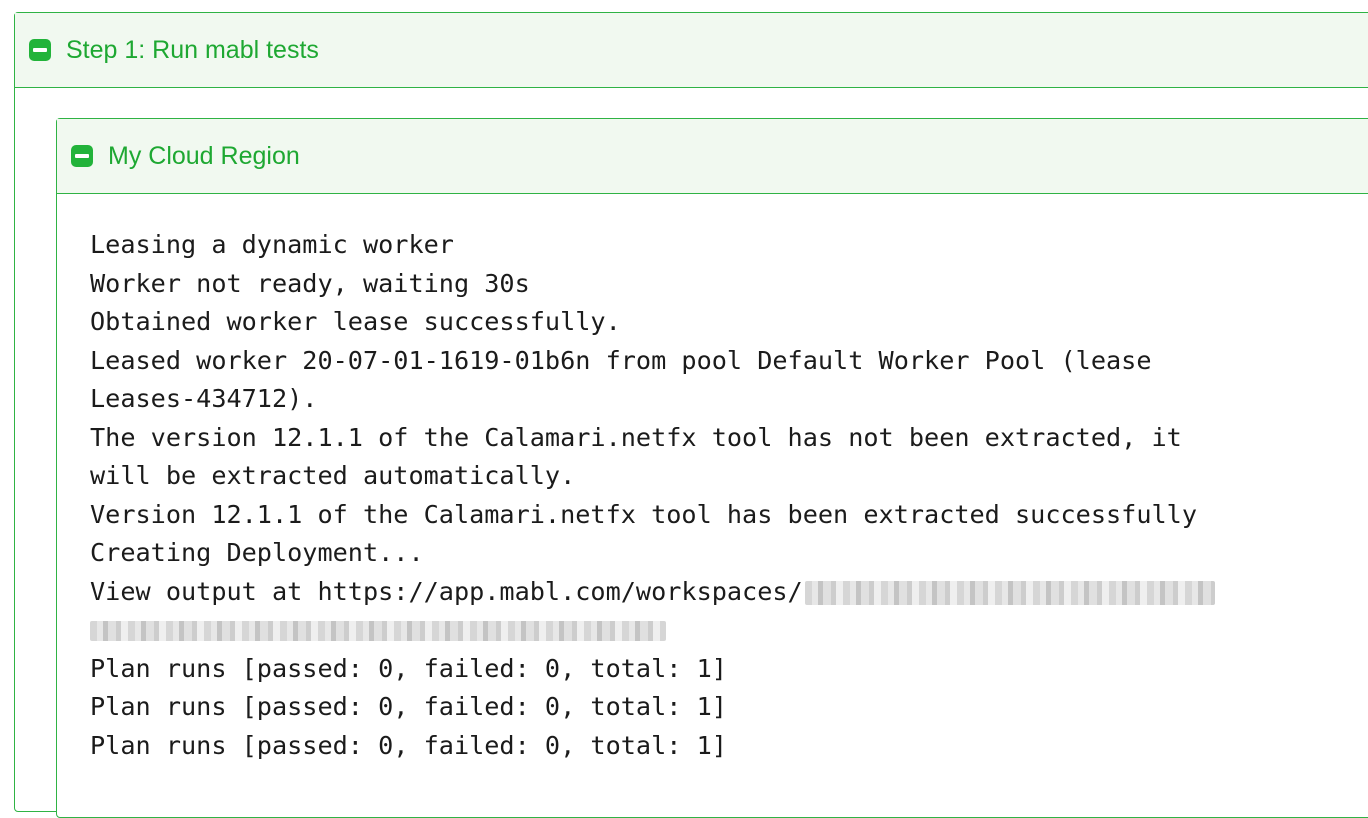 The width and height of the screenshot is (1368, 818). I want to click on step-header: Step 1: Run mabl tests, so click(691, 50).